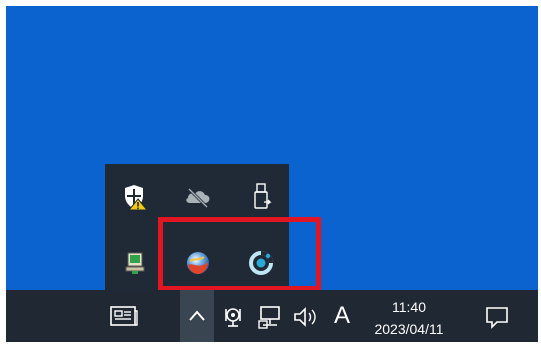 This screenshot has width=541, height=345. I want to click on clock-date: 2023/04/11, so click(409, 329).